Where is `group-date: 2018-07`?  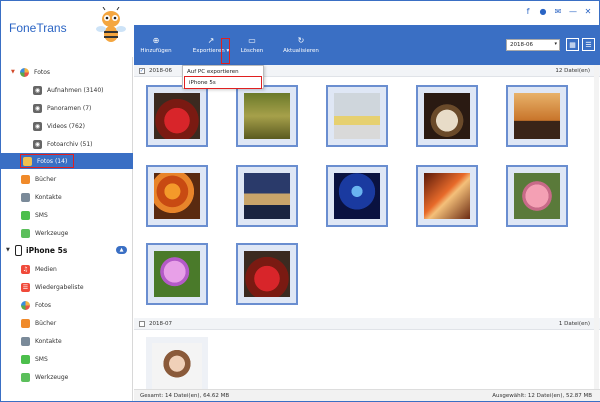 group-date: 2018-07 is located at coordinates (160, 323).